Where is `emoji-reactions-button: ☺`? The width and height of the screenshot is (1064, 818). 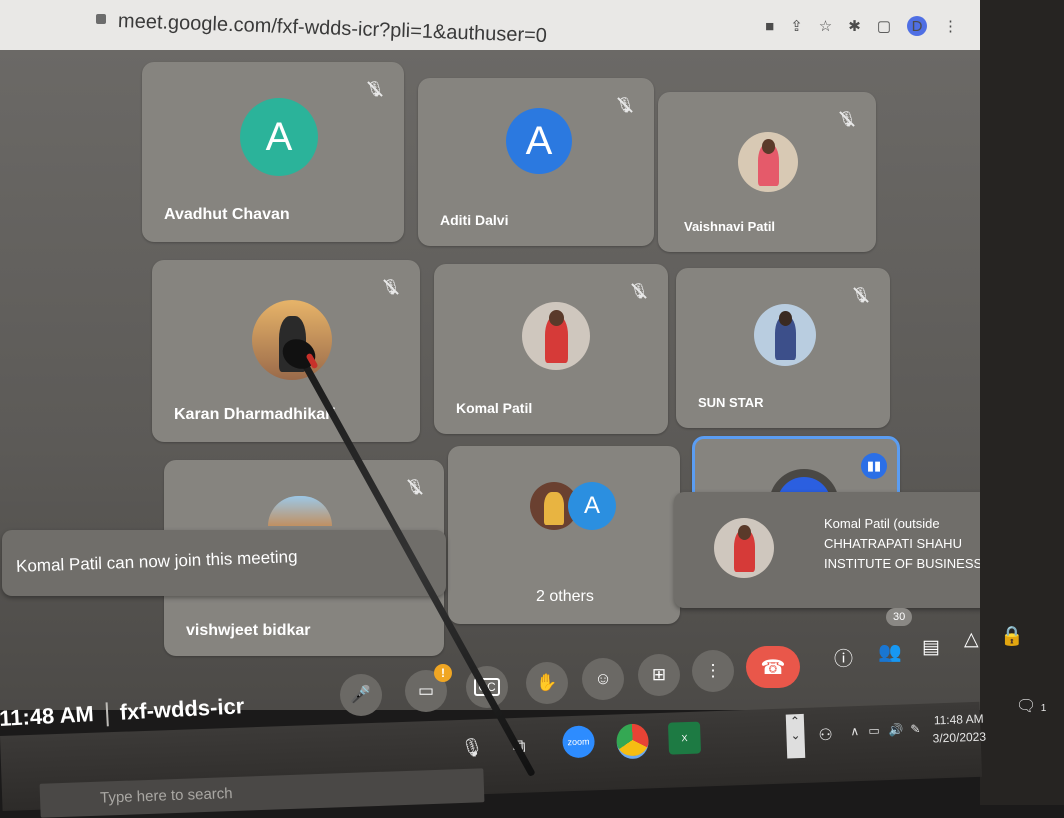 emoji-reactions-button: ☺ is located at coordinates (603, 679).